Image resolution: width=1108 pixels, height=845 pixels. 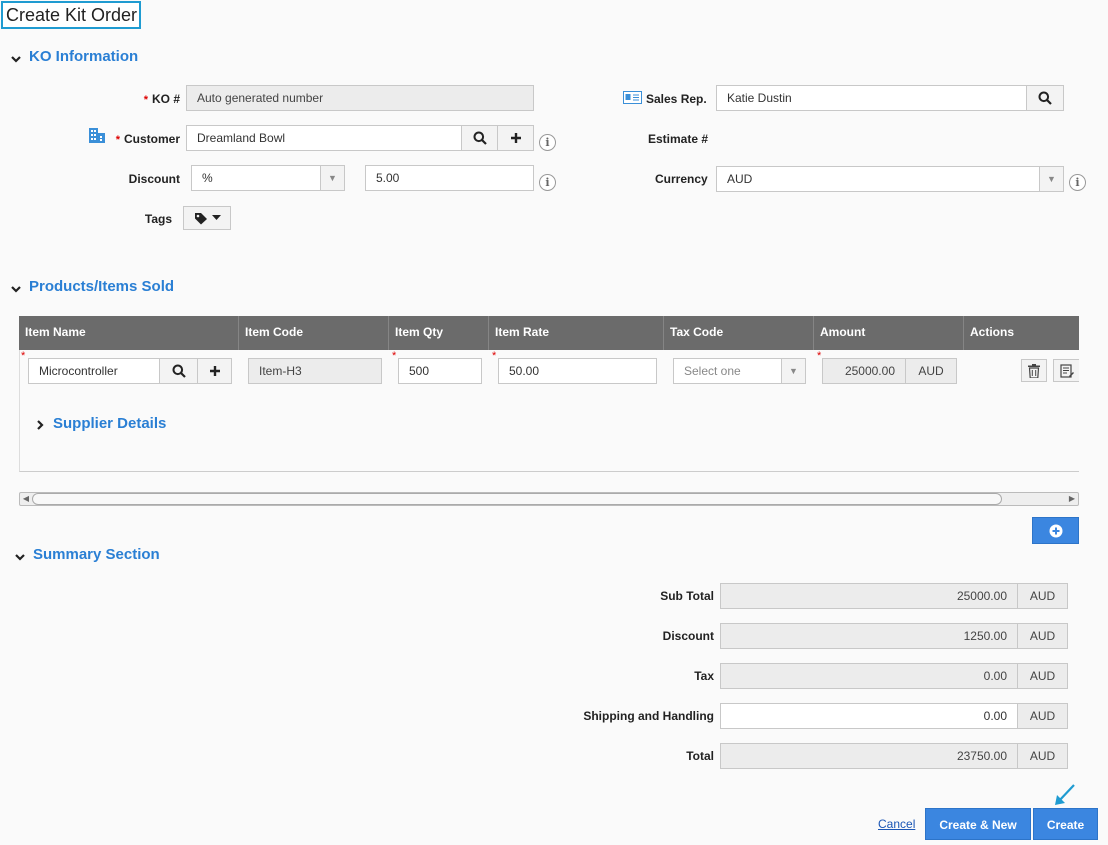 I want to click on edit-row-button, so click(x=1066, y=370).